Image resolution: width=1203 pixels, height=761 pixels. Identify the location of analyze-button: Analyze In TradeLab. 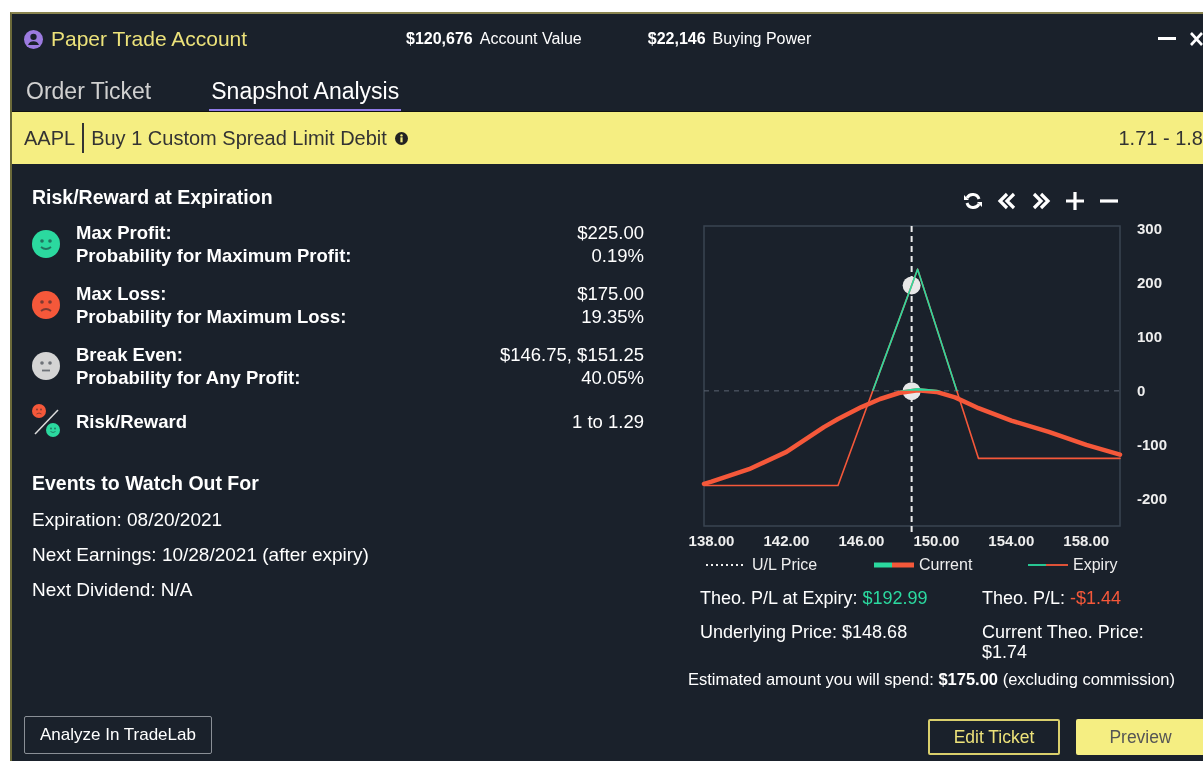
(118, 735).